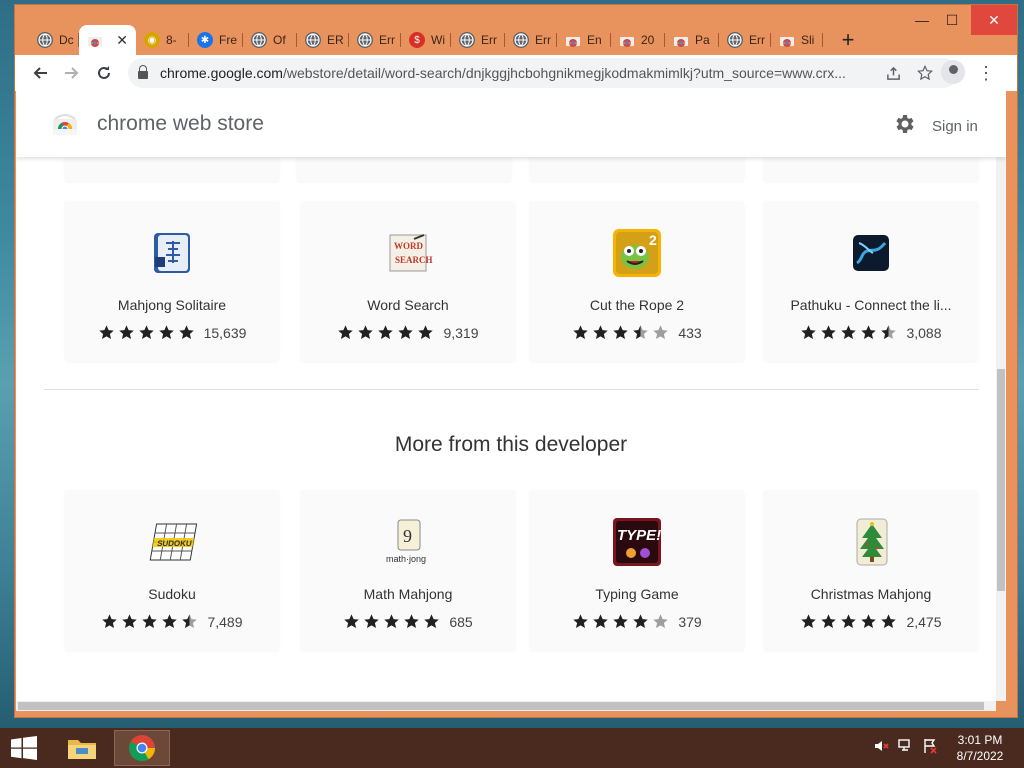  What do you see at coordinates (882, 747) in the screenshot?
I see `volume-muted-icon` at bounding box center [882, 747].